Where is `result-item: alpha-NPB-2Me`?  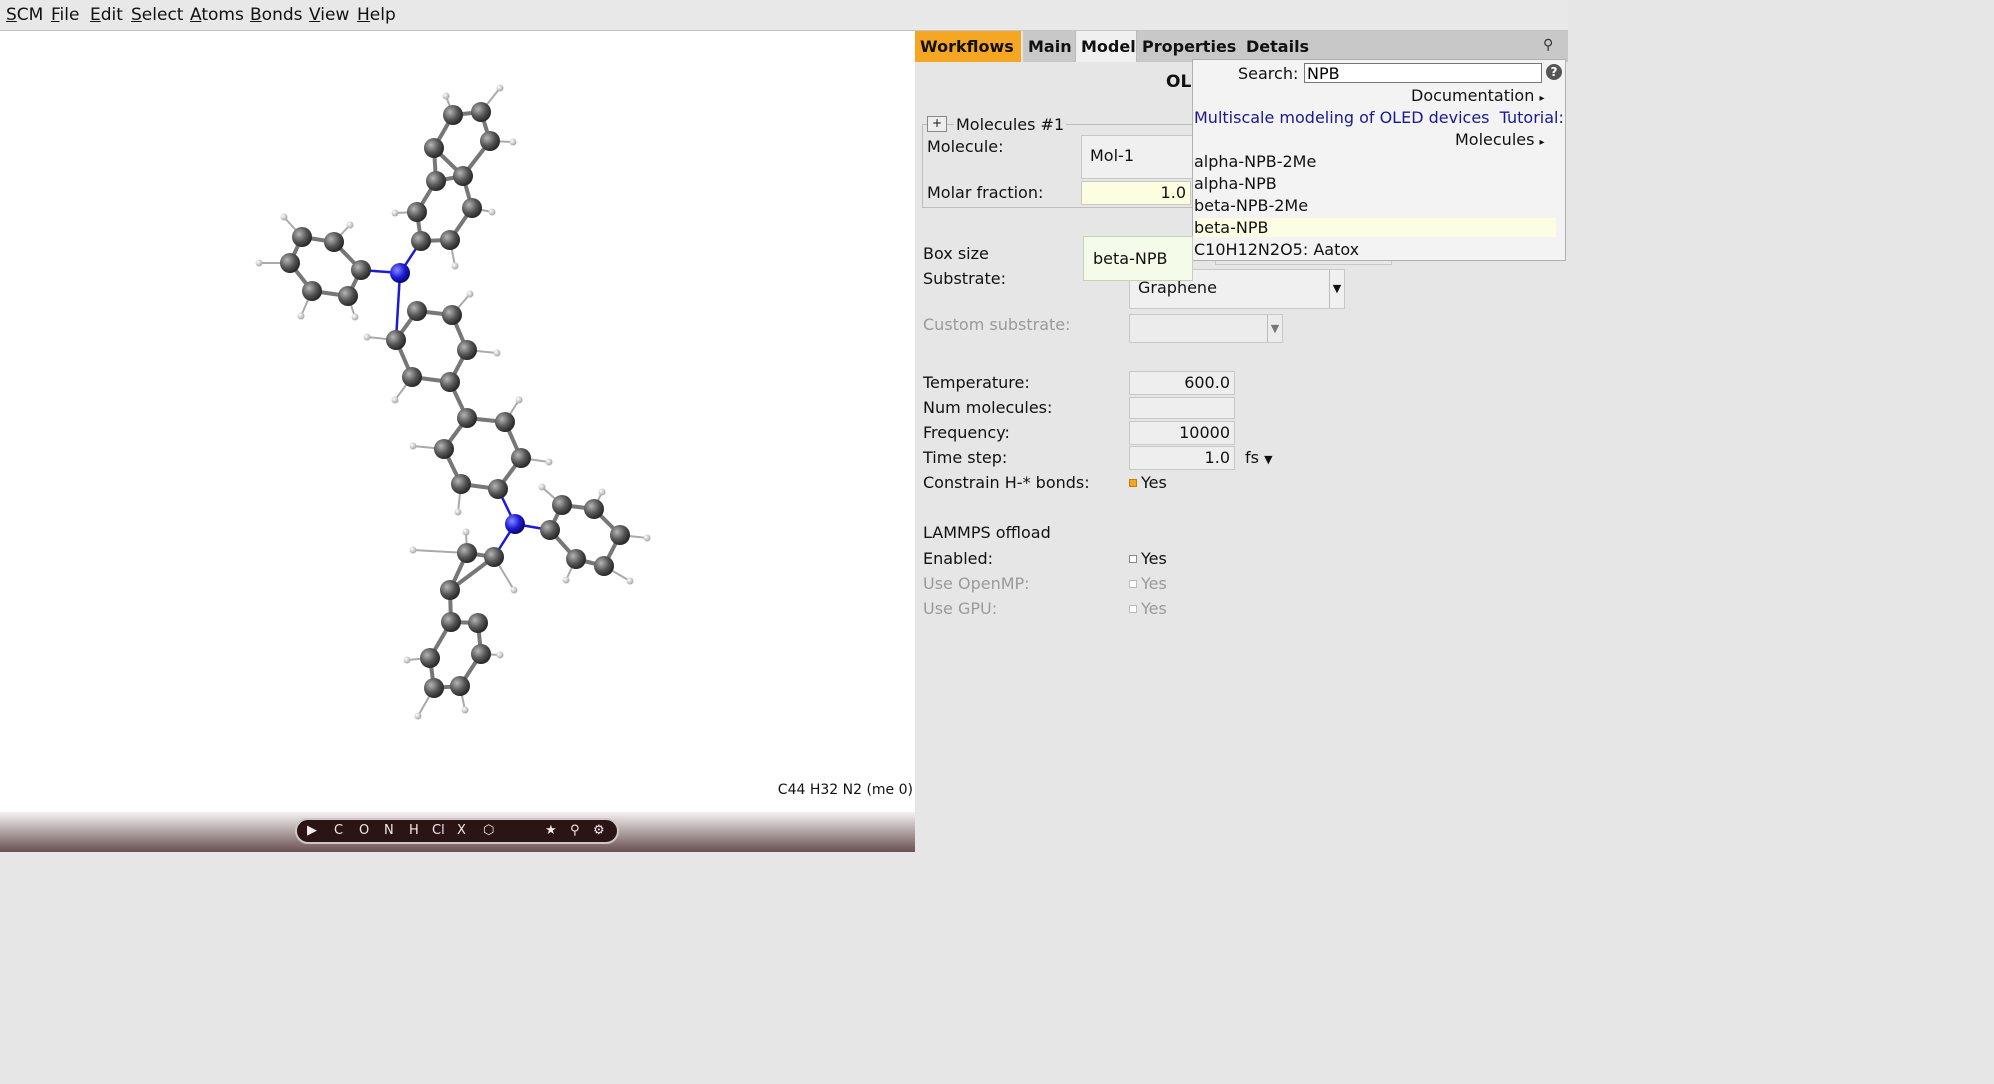
result-item: alpha-NPB-2Me is located at coordinates (1255, 161).